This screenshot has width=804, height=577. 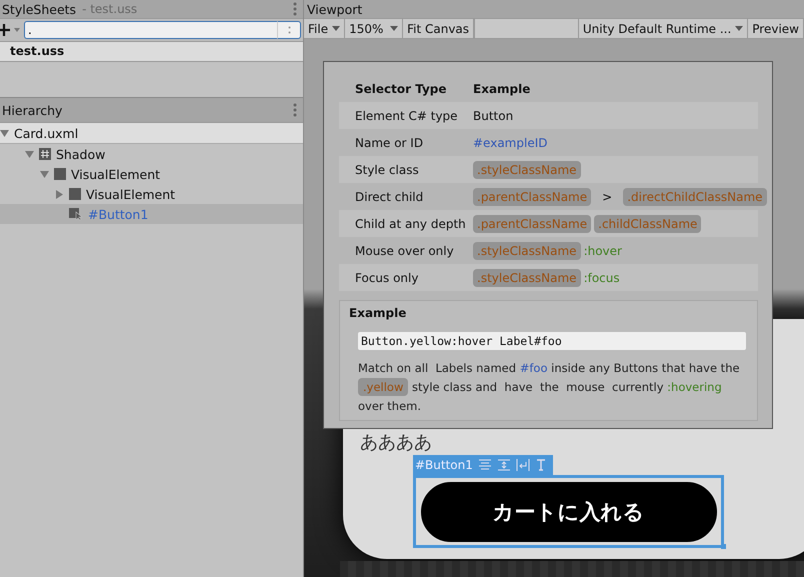 What do you see at coordinates (389, 197) in the screenshot?
I see `selector-type: Direct child` at bounding box center [389, 197].